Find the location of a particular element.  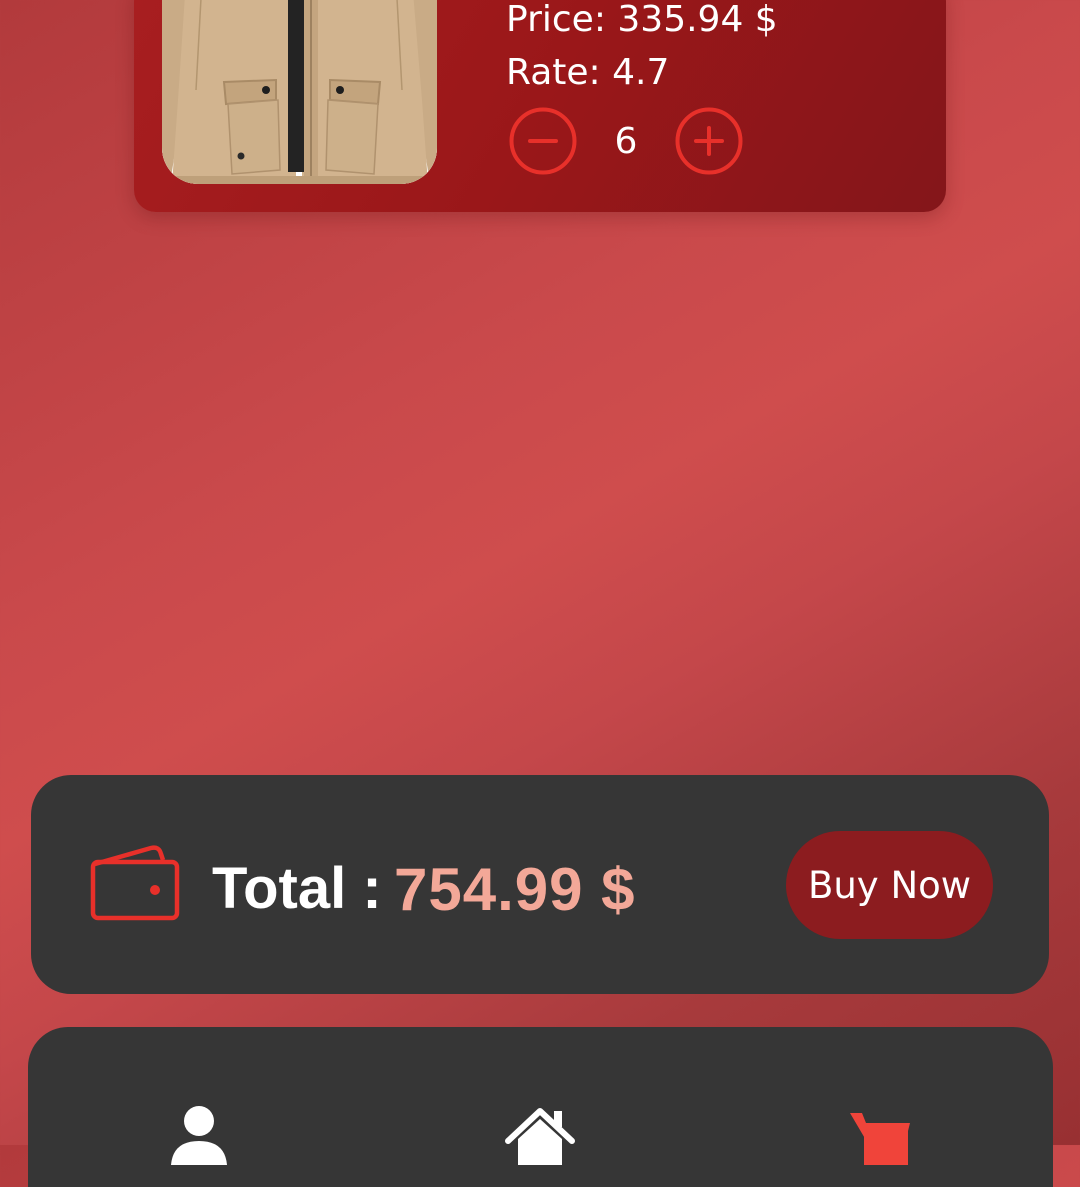

nav-home is located at coordinates (540, 1135).